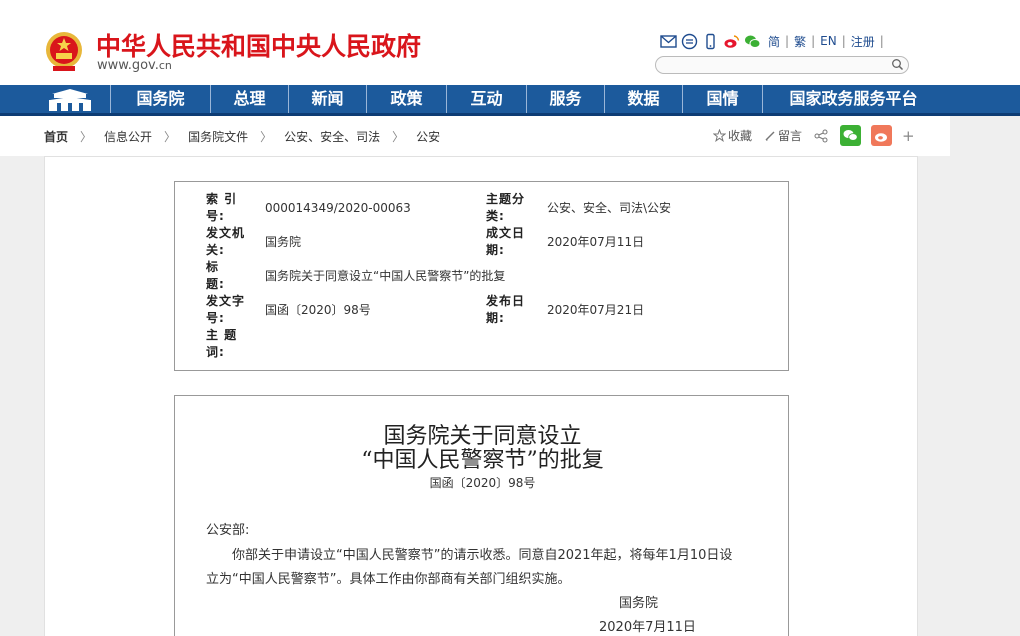 This screenshot has height=636, width=1020. Describe the element at coordinates (228, 530) in the screenshot. I see `salutation: 公安部:` at that location.